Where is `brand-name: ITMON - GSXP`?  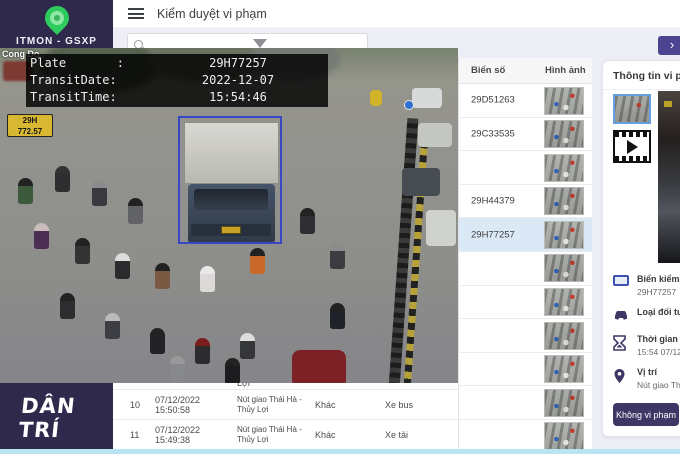
brand-name: ITMON - GSXP is located at coordinates (56, 41).